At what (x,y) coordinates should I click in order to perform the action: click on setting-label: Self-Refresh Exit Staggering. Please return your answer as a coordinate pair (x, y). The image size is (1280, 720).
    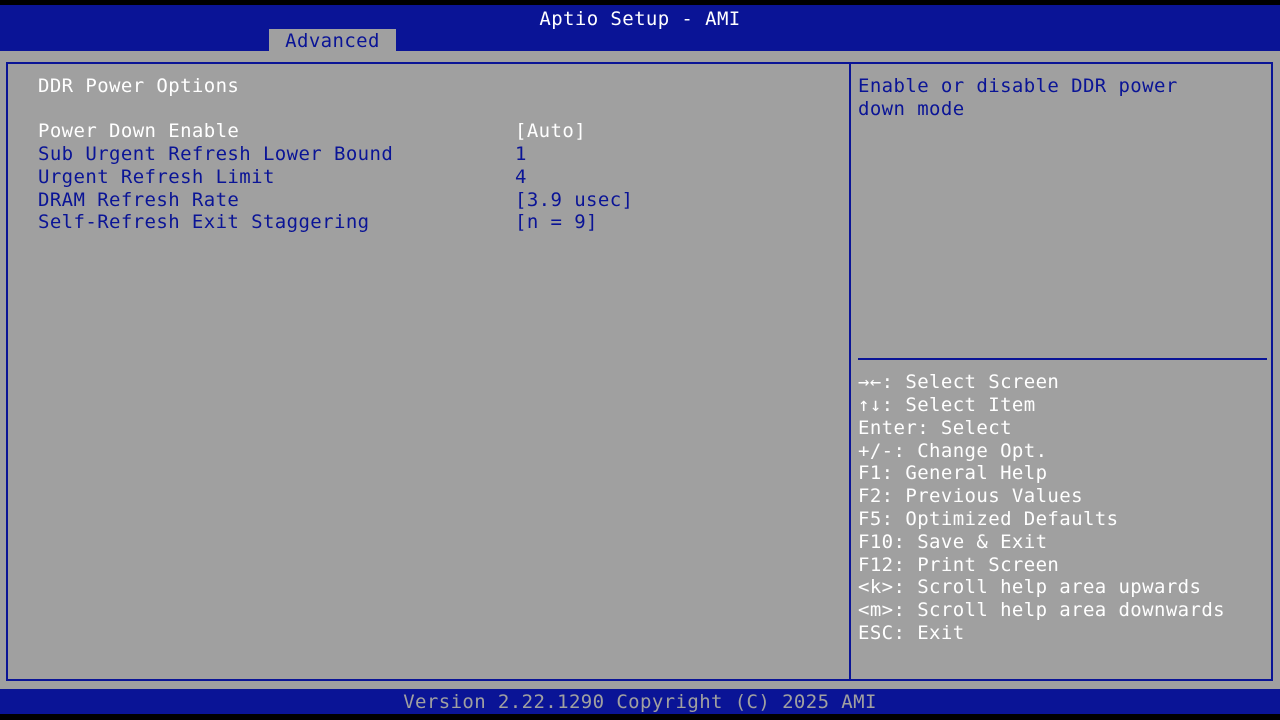
    Looking at the image, I should click on (204, 222).